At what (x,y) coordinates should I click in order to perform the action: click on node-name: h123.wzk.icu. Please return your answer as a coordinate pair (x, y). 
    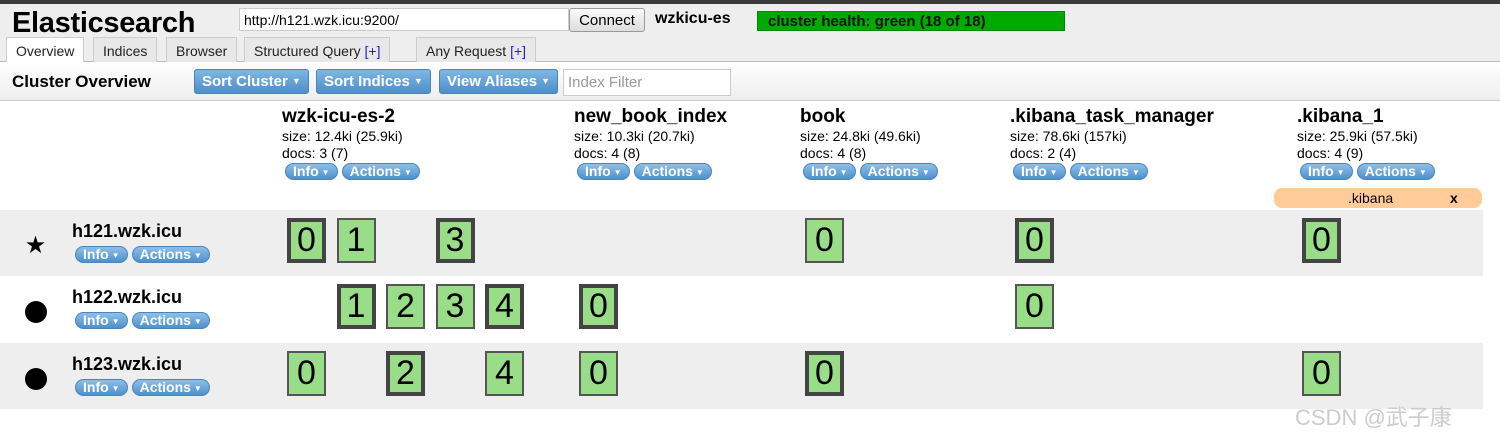
    Looking at the image, I should click on (127, 364).